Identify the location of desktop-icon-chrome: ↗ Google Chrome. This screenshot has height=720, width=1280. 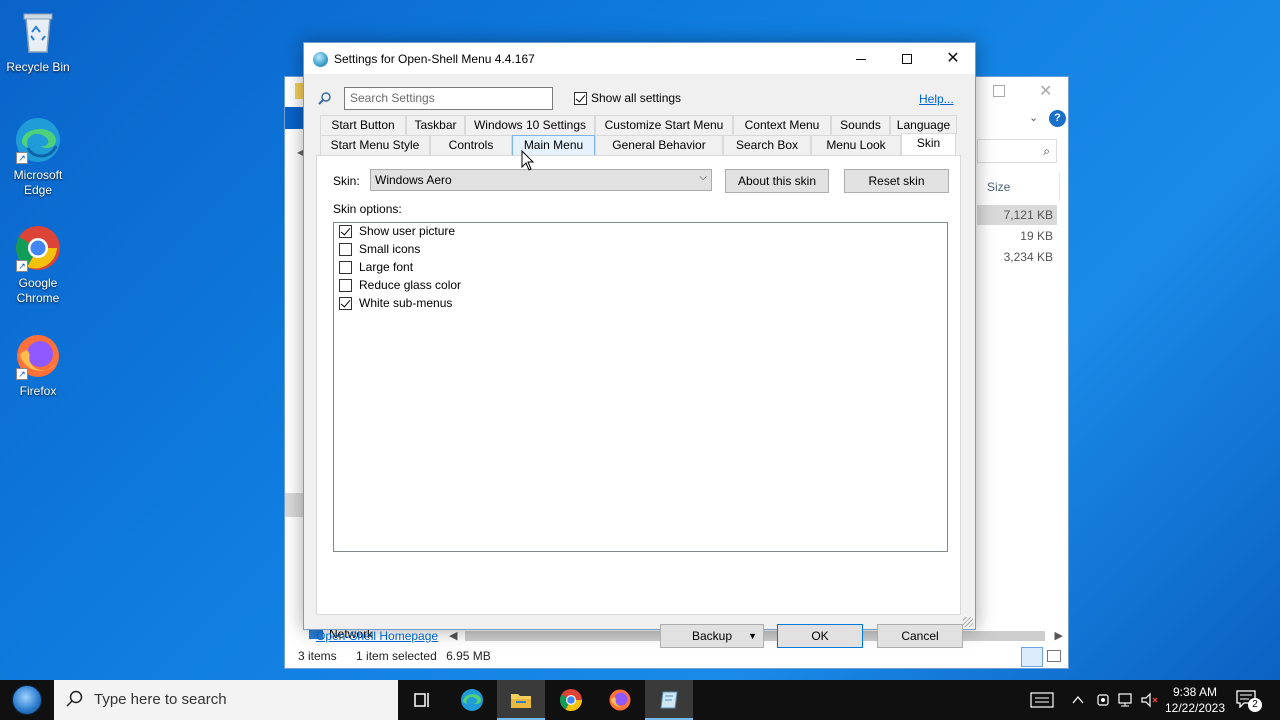
(38, 265).